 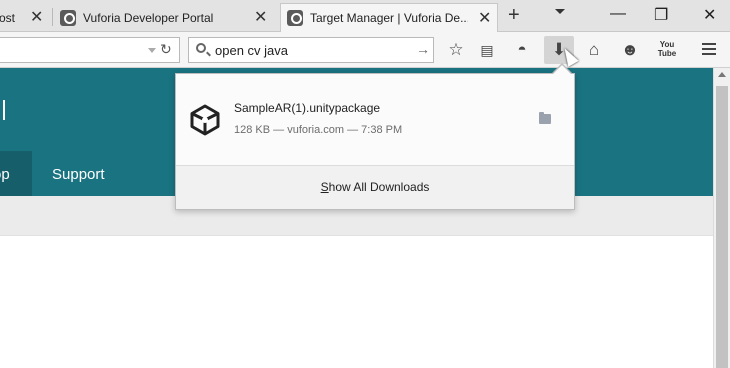 What do you see at coordinates (251, 50) in the screenshot?
I see `search-input: open cv java` at bounding box center [251, 50].